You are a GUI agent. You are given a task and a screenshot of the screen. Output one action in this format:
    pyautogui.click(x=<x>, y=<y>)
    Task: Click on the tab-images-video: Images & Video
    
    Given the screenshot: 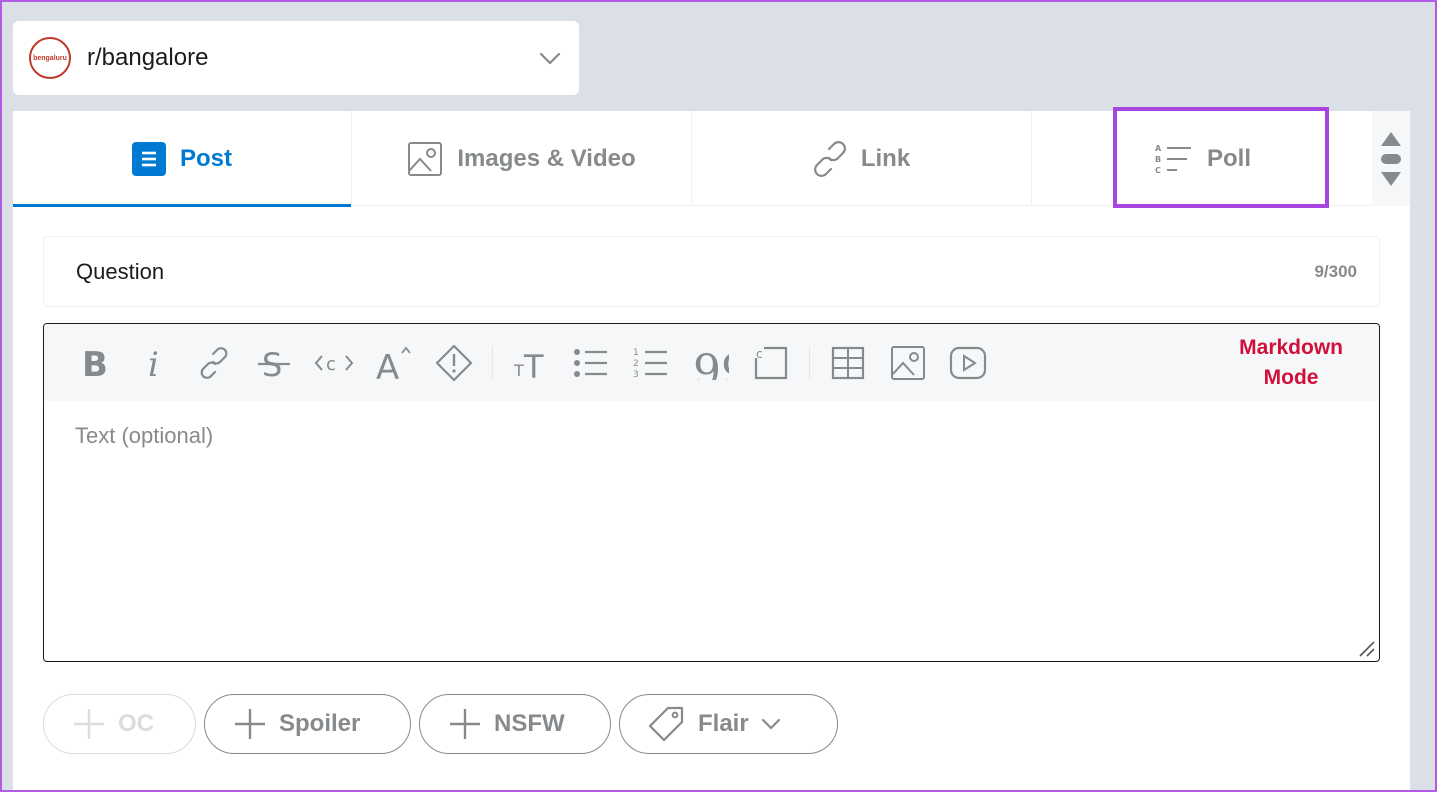 What is the action you would take?
    pyautogui.click(x=522, y=158)
    